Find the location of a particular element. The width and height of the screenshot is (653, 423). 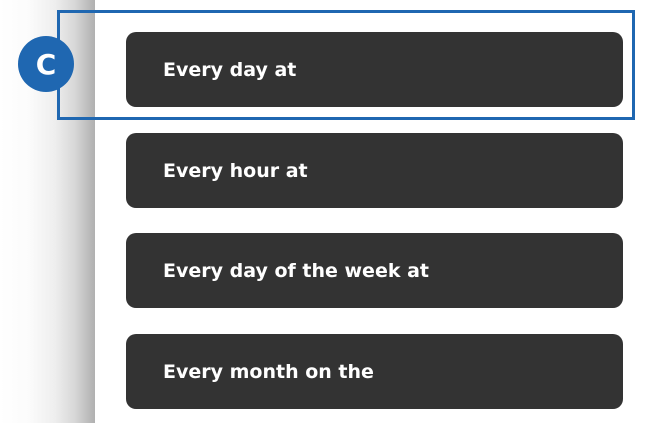

callout-letter: C is located at coordinates (46, 64).